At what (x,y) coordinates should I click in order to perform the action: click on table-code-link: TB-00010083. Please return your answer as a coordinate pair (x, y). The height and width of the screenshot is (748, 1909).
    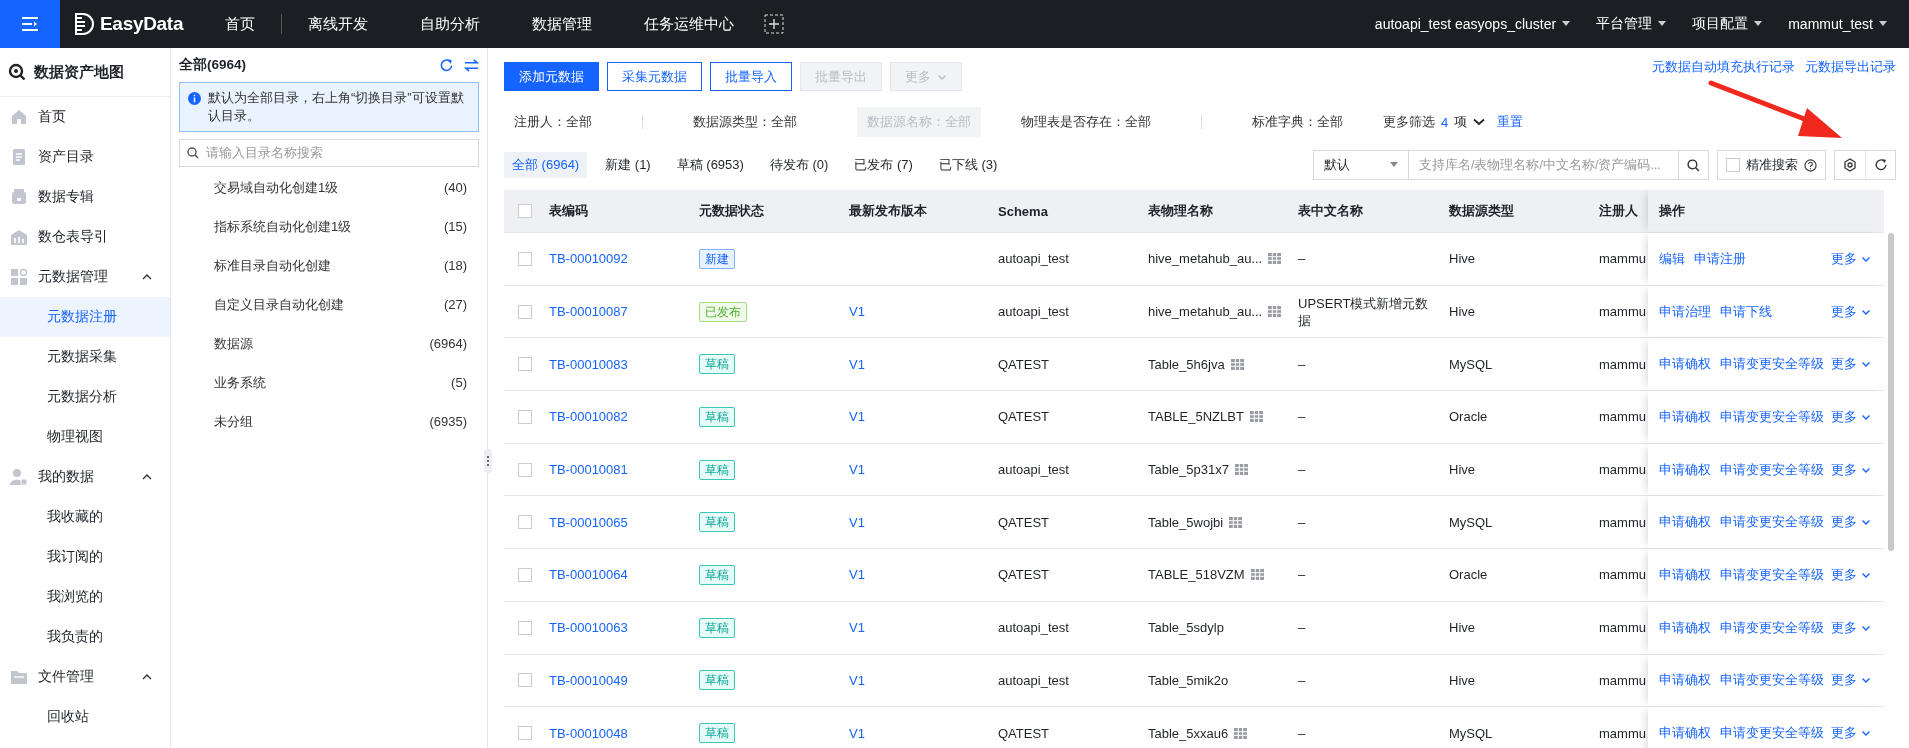
    Looking at the image, I should click on (588, 364).